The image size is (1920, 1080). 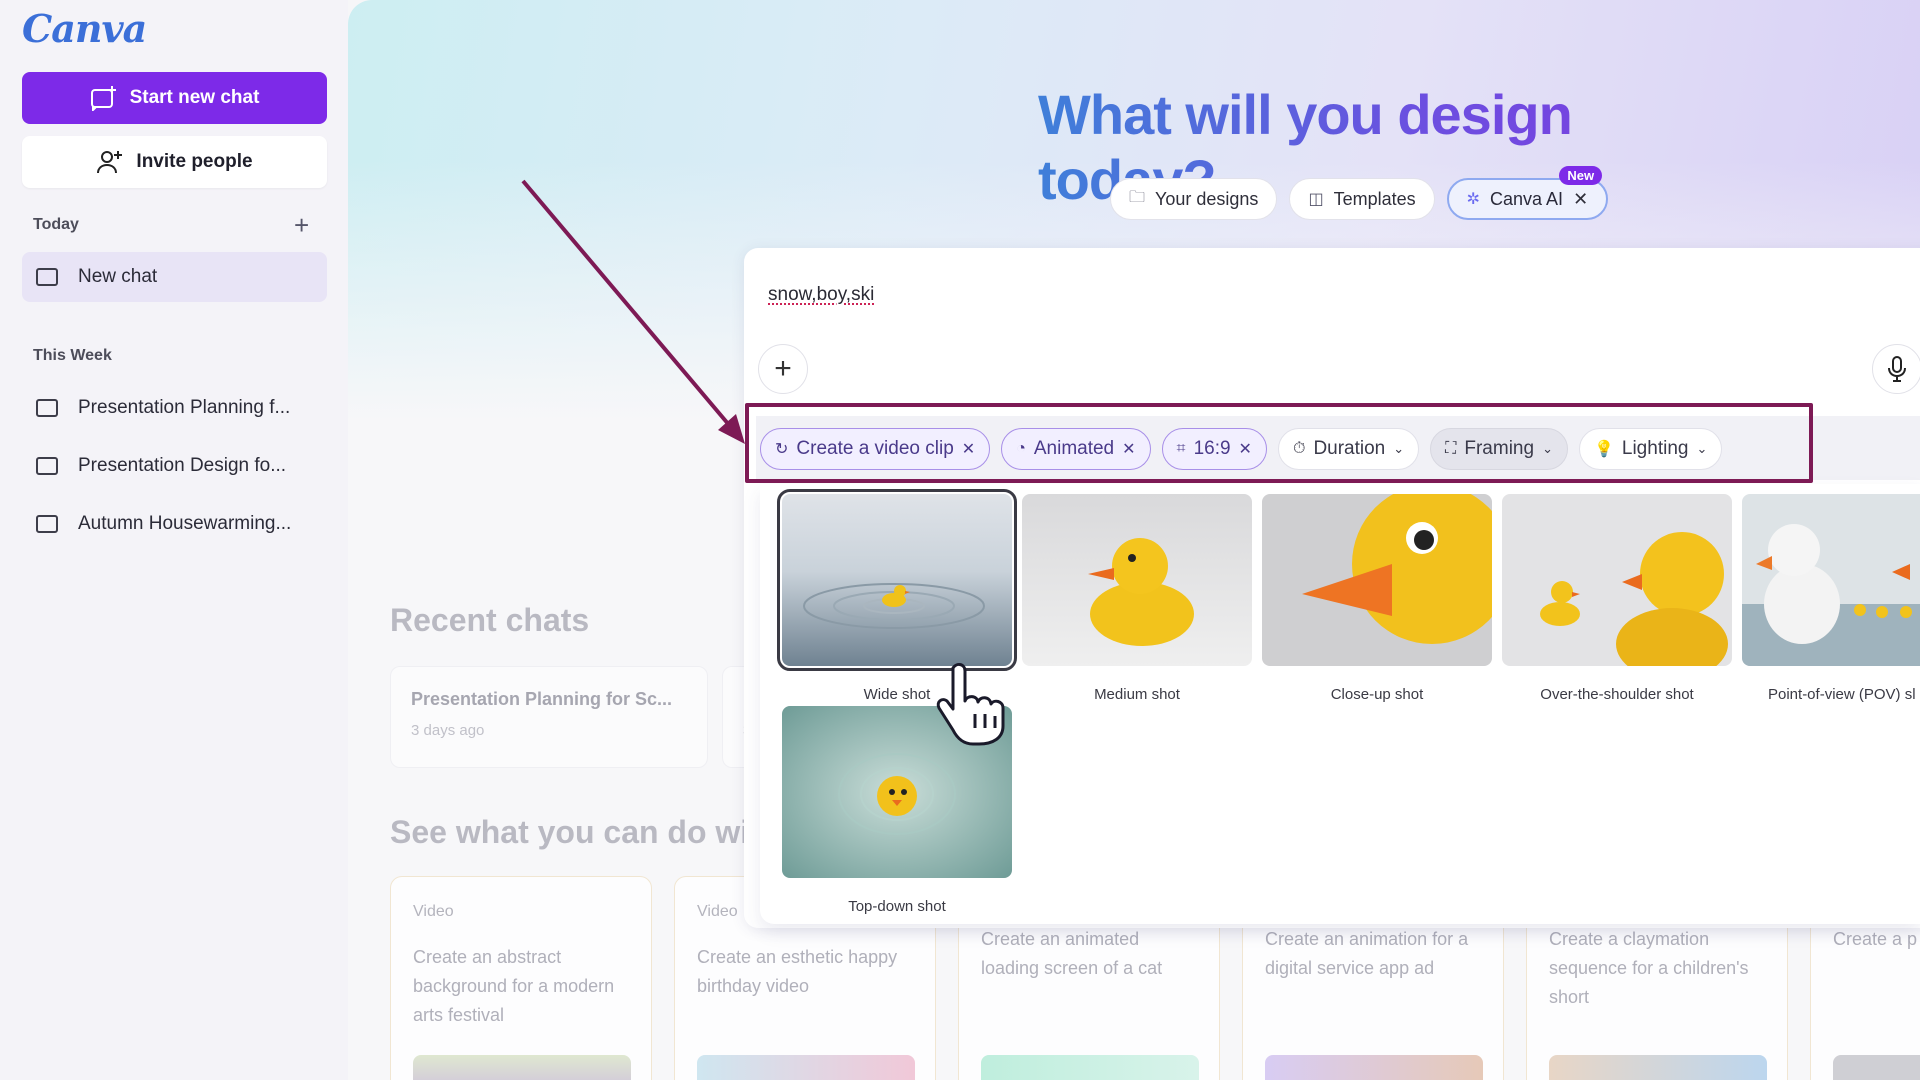 I want to click on template-text: Create a p a cocktail, so click(x=1876, y=939).